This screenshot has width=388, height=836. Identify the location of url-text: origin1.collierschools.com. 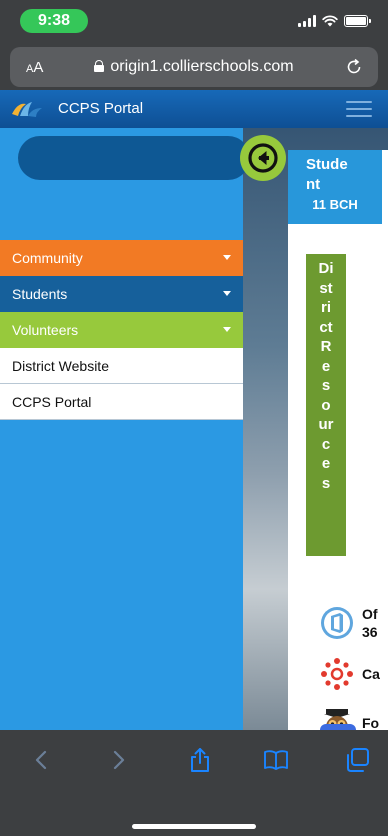
(202, 66).